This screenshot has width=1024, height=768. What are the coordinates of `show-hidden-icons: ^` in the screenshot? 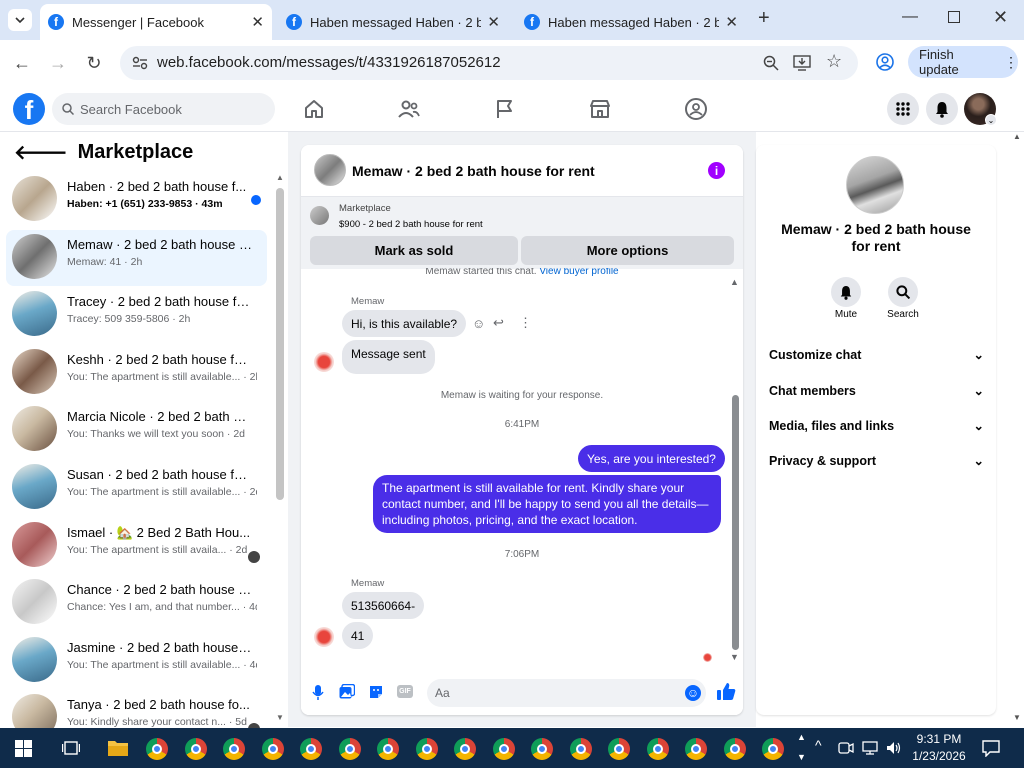 It's located at (818, 745).